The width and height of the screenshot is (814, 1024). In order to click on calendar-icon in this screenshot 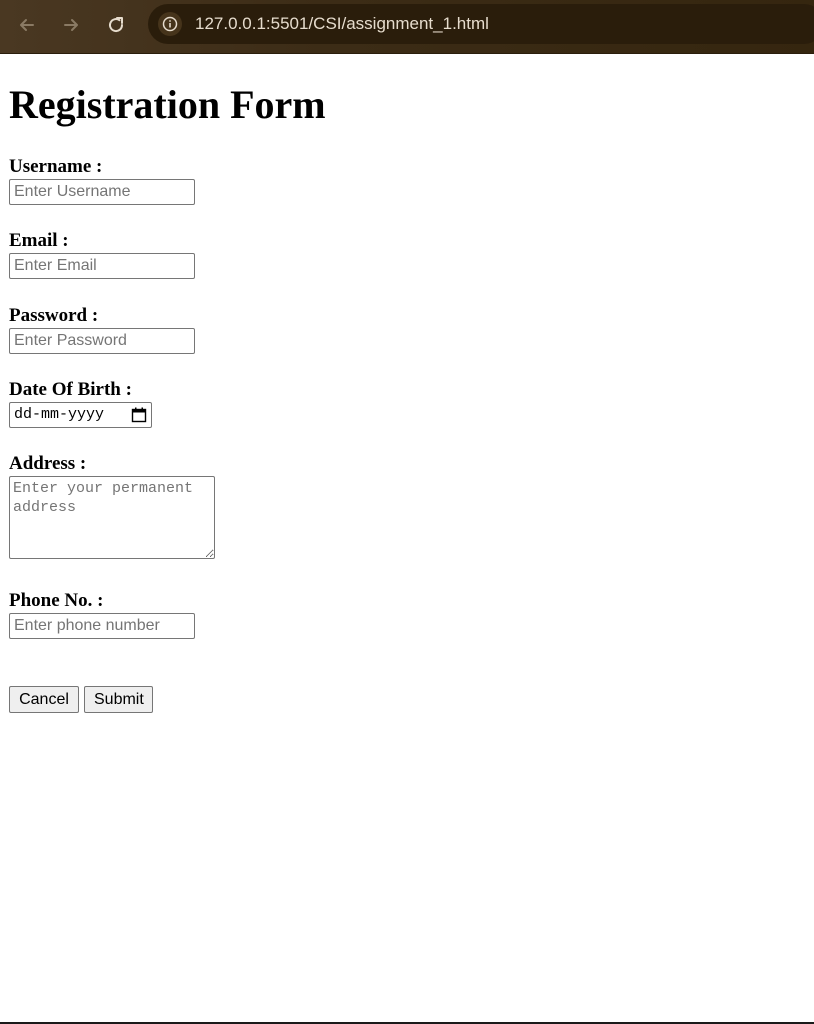, I will do `click(139, 415)`.